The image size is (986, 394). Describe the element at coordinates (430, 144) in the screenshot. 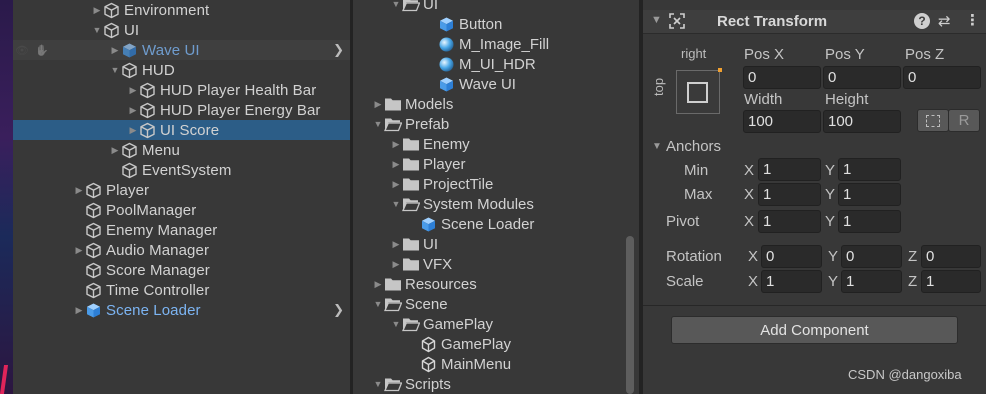

I see `project-item: ▶ Enemy` at that location.